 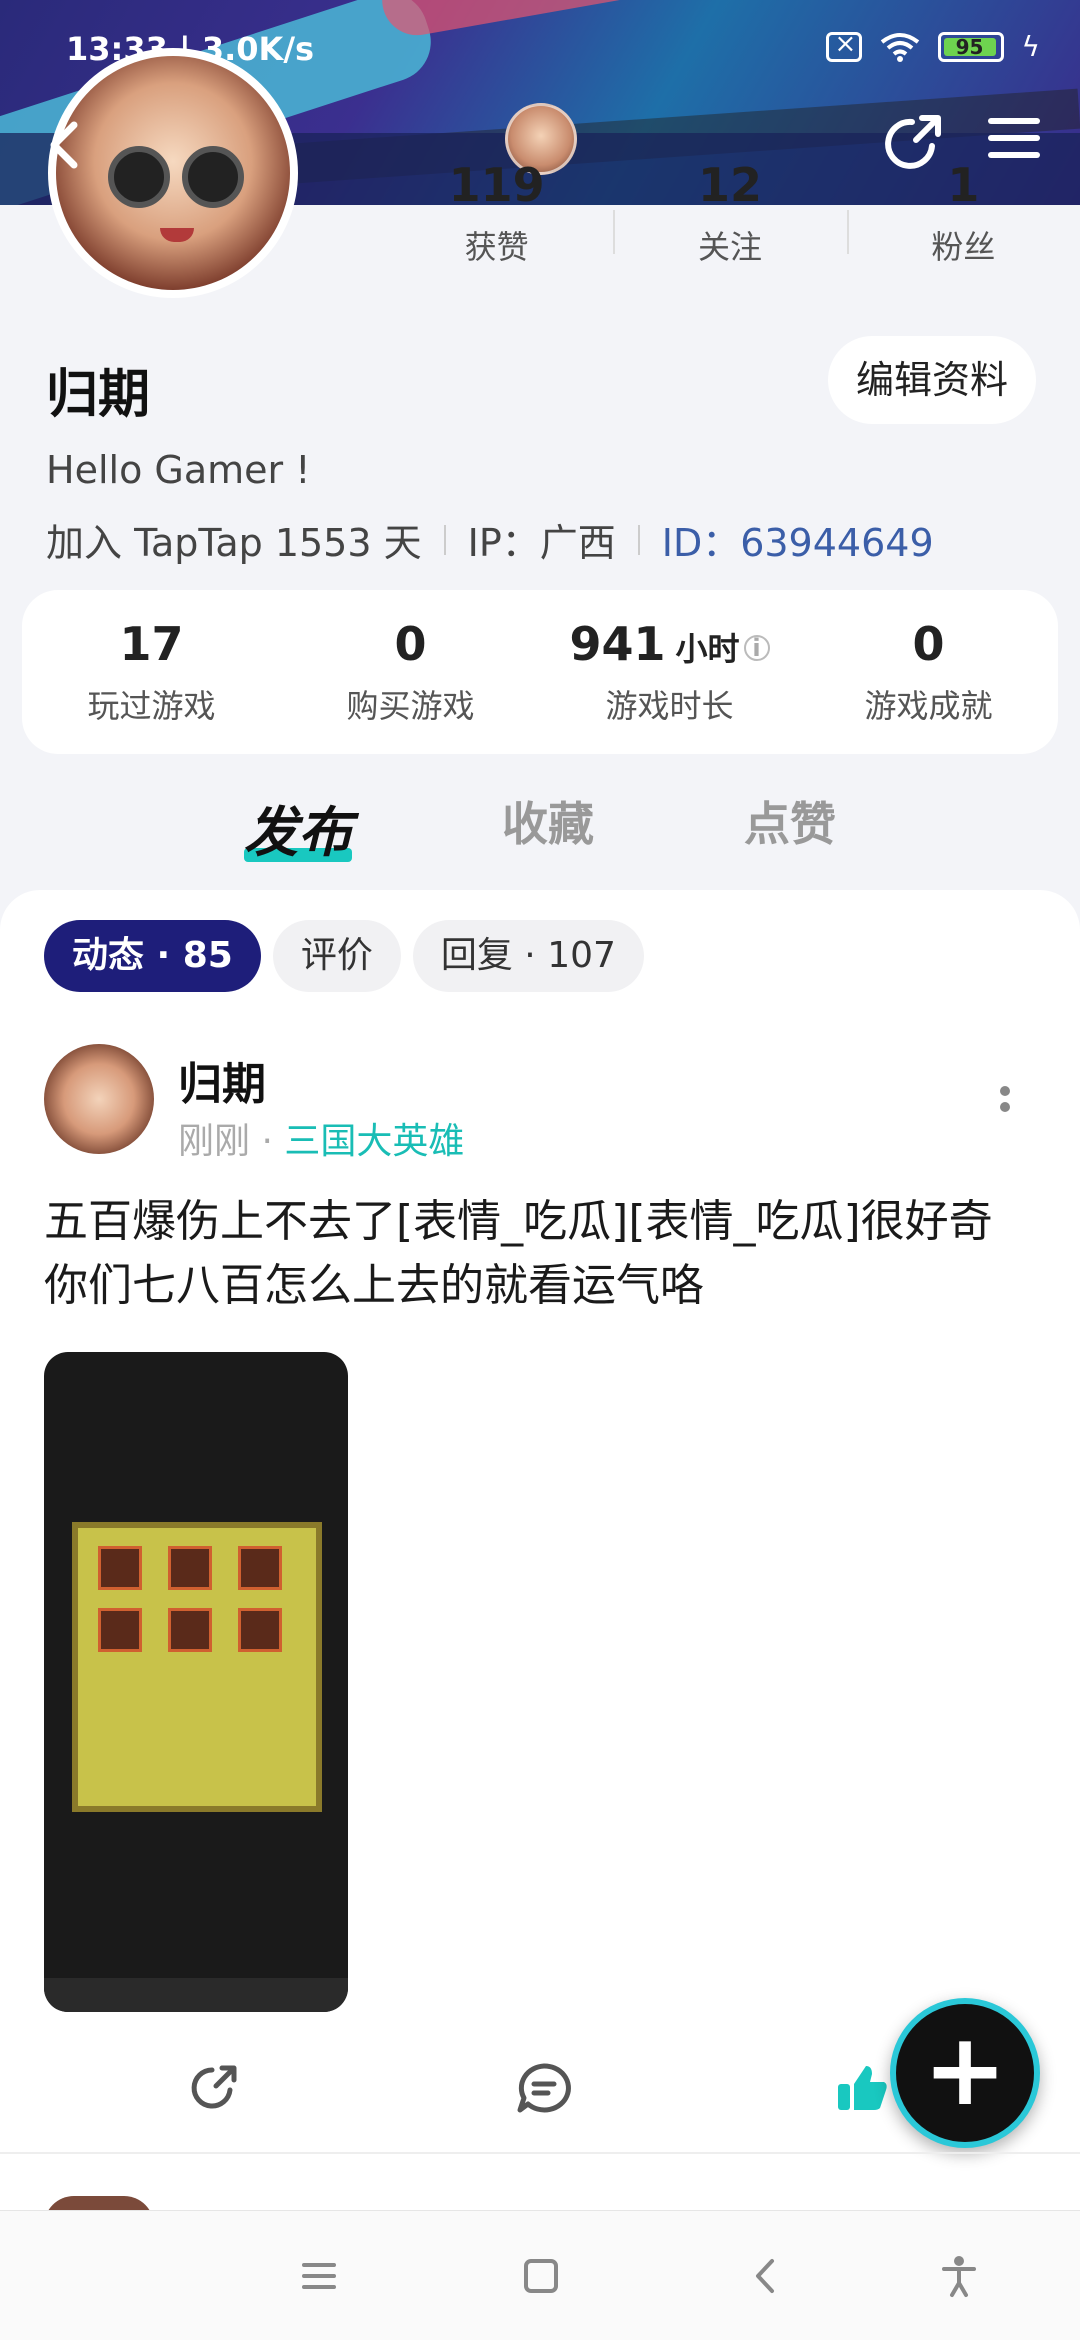 What do you see at coordinates (843, 45) in the screenshot?
I see `sim-icon` at bounding box center [843, 45].